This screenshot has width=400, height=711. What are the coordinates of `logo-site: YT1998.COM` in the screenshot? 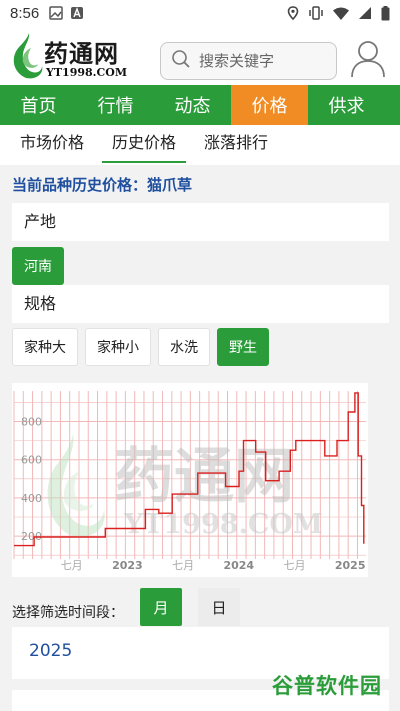 It's located at (86, 72).